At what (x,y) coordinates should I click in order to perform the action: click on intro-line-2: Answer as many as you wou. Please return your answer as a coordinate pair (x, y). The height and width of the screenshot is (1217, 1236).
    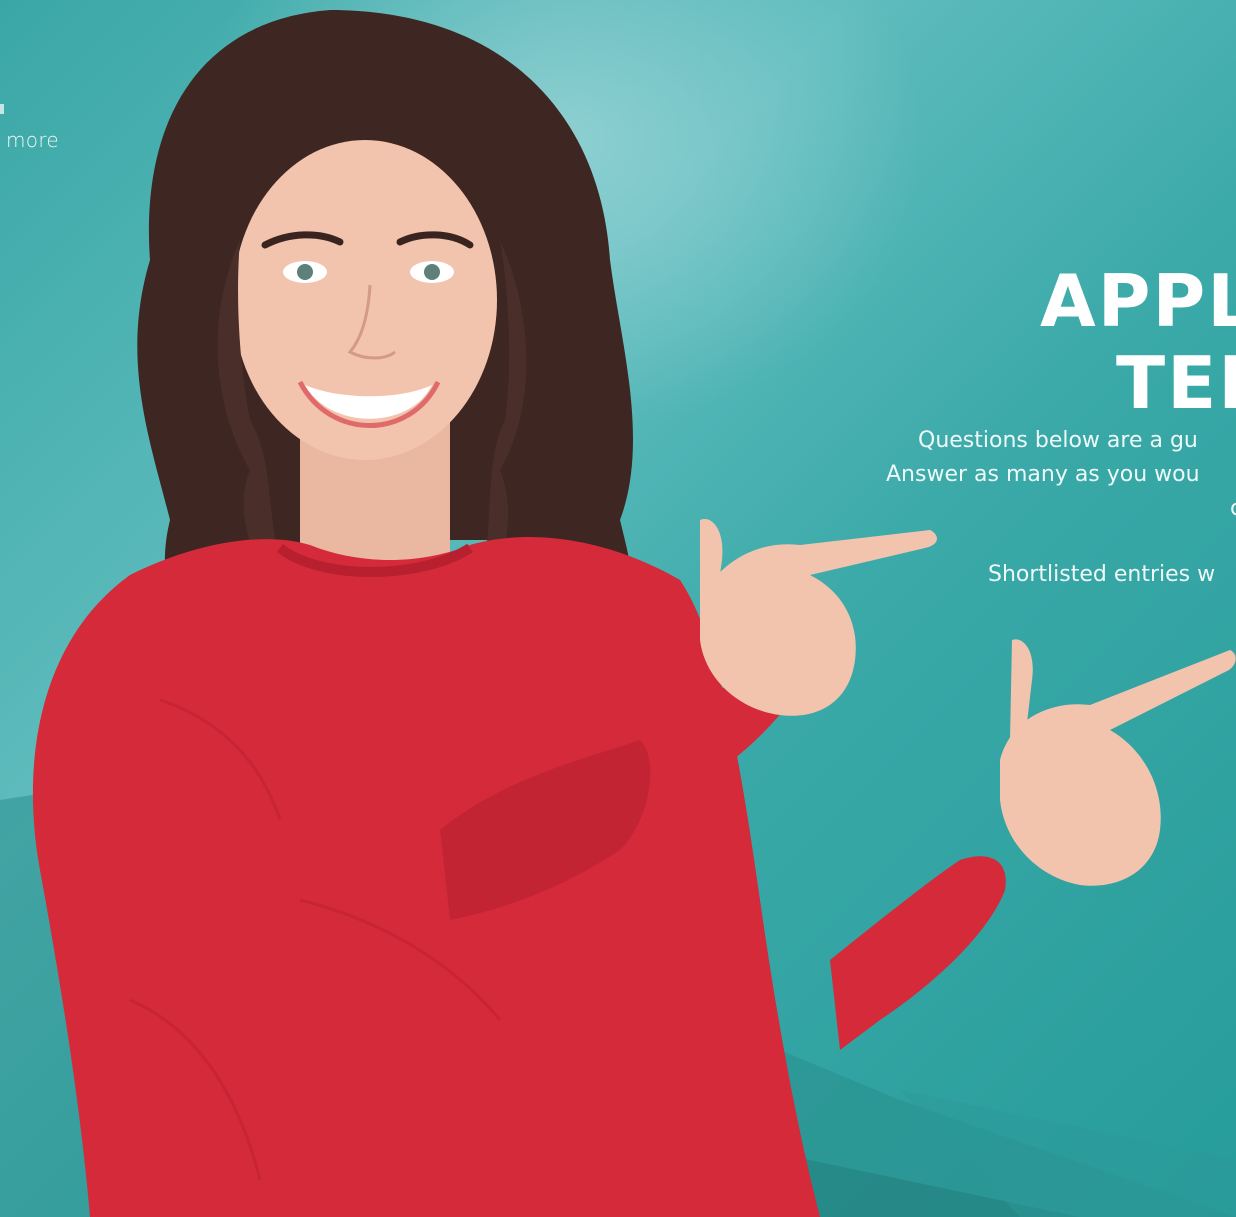
    Looking at the image, I should click on (1043, 474).